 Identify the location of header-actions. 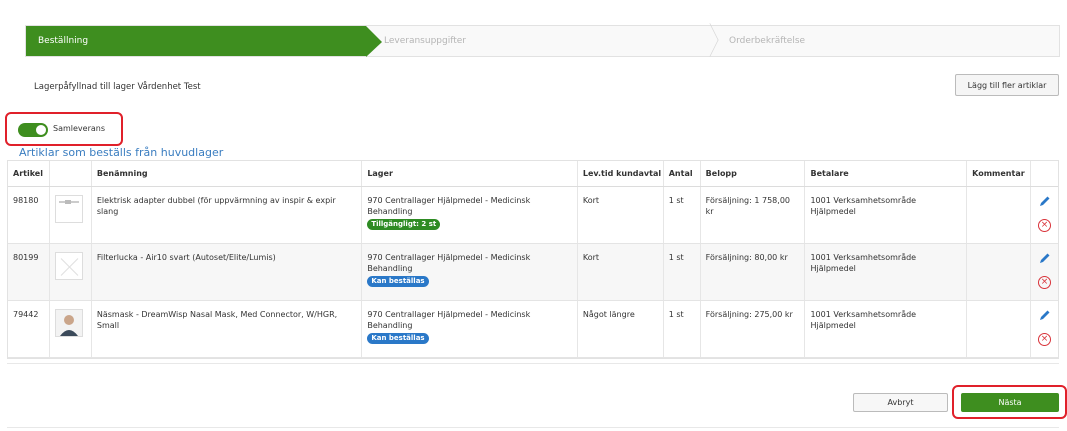
(1044, 173).